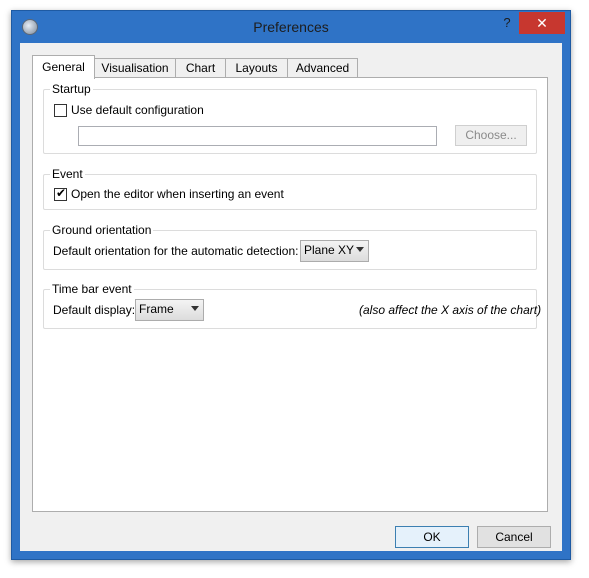 This screenshot has height=578, width=589. Describe the element at coordinates (102, 230) in the screenshot. I see `ground-orientation-legend: Ground orientation` at that location.